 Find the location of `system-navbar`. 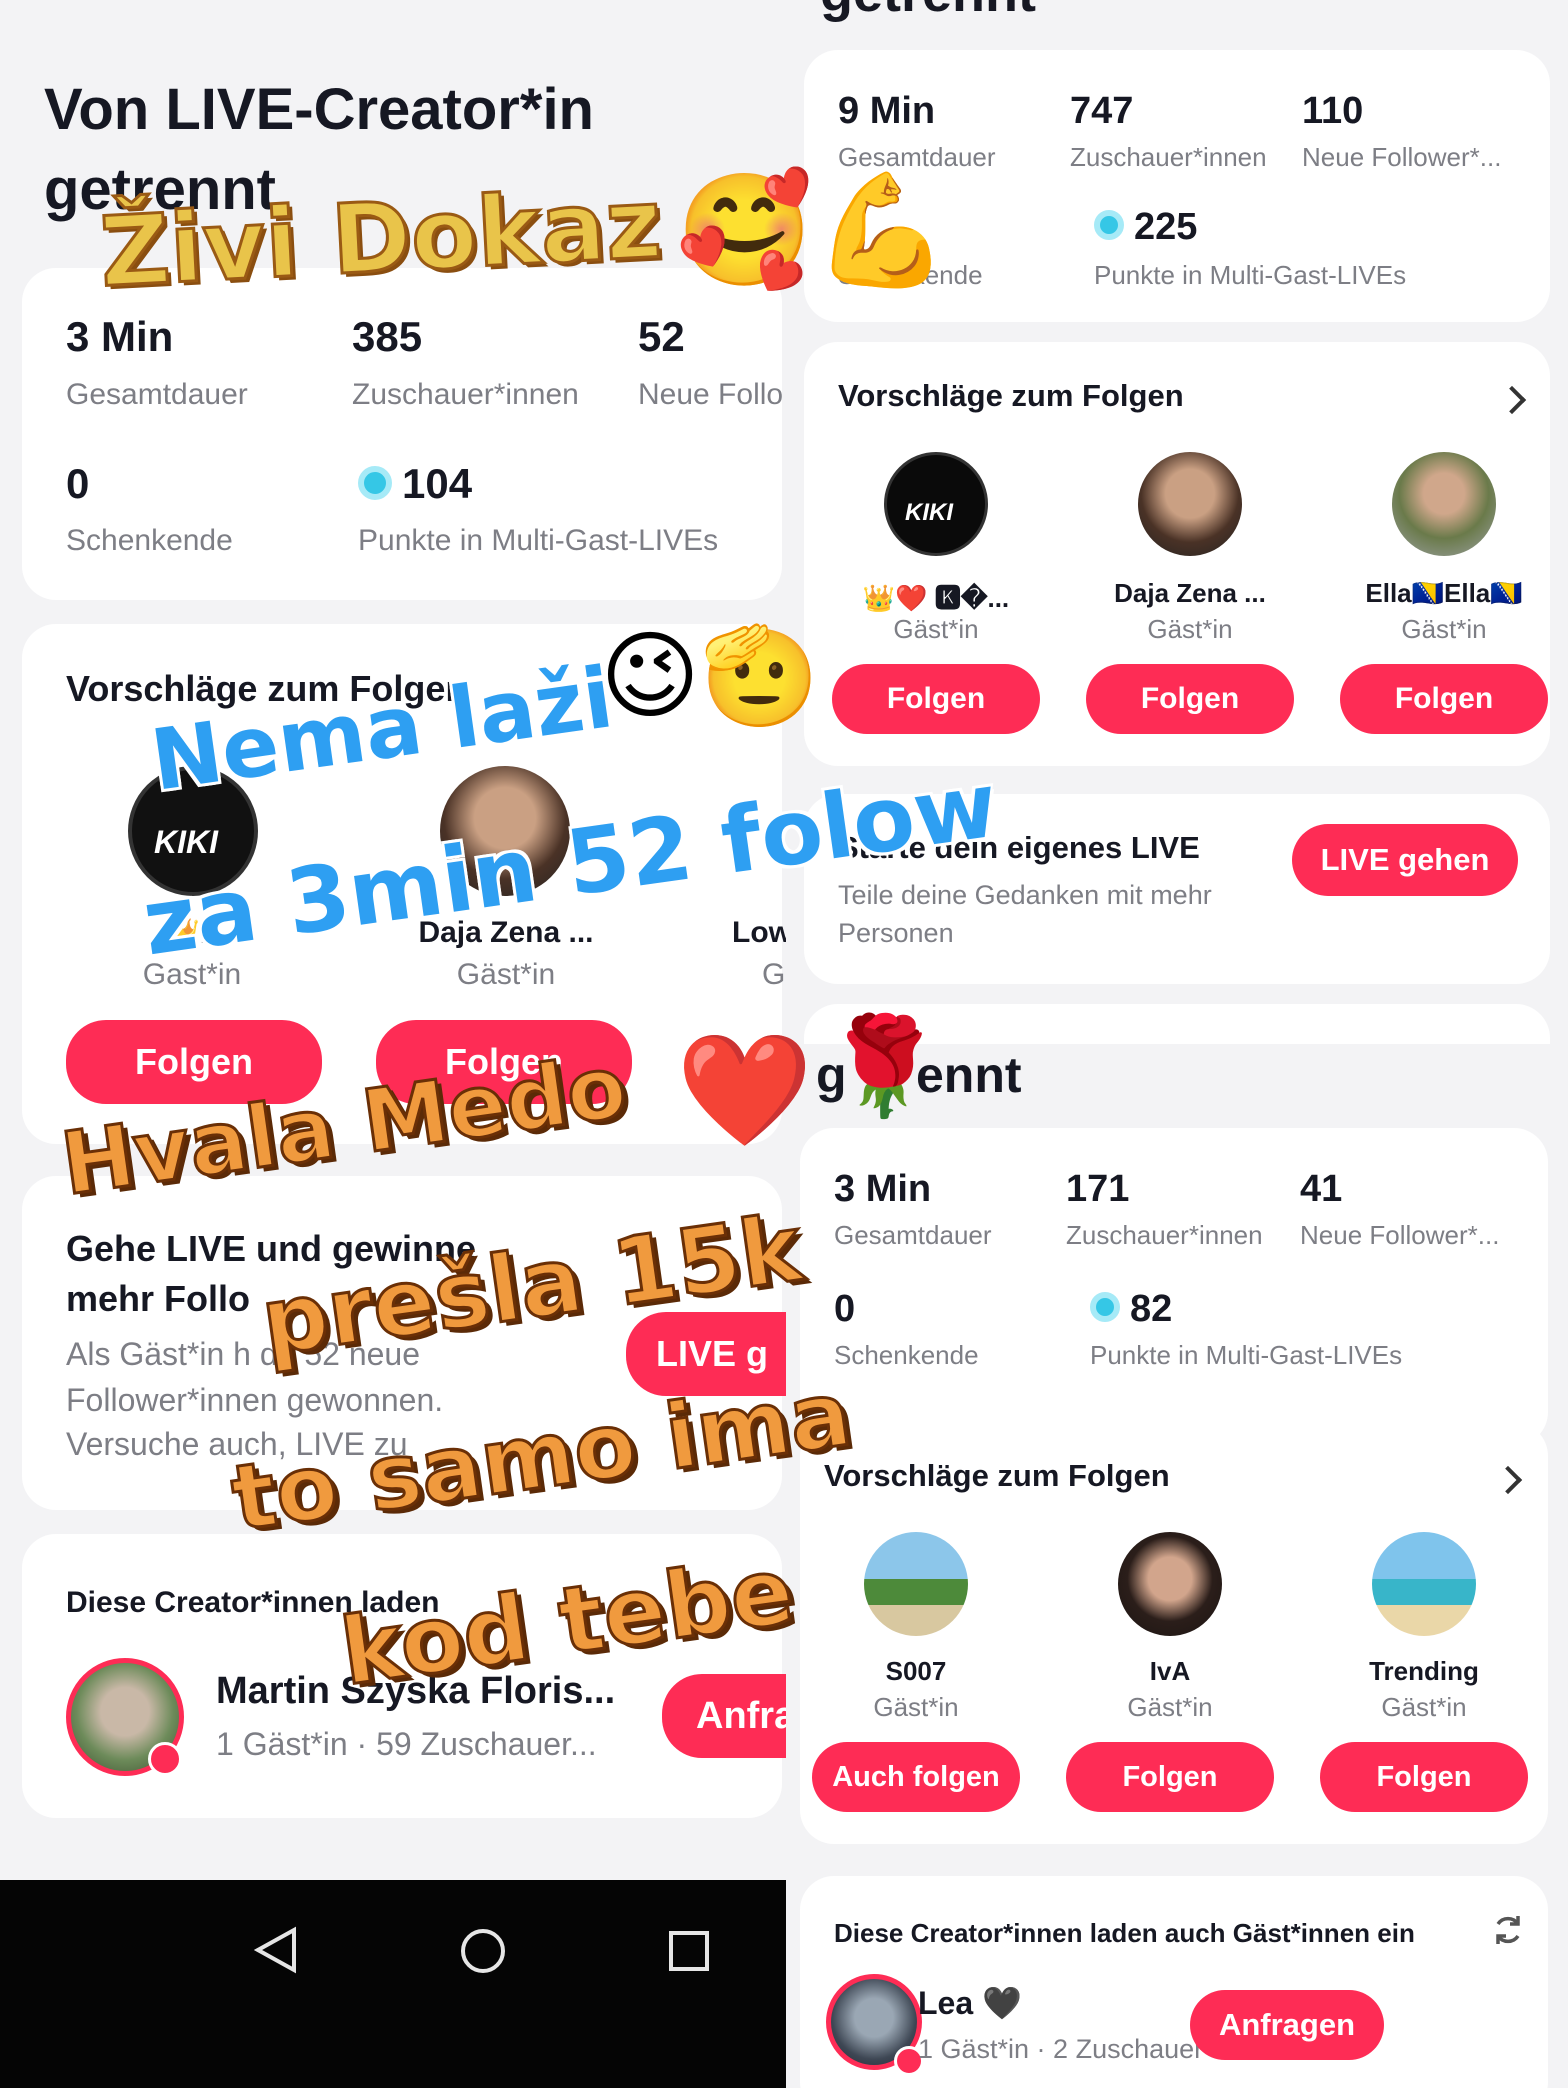

system-navbar is located at coordinates (393, 1984).